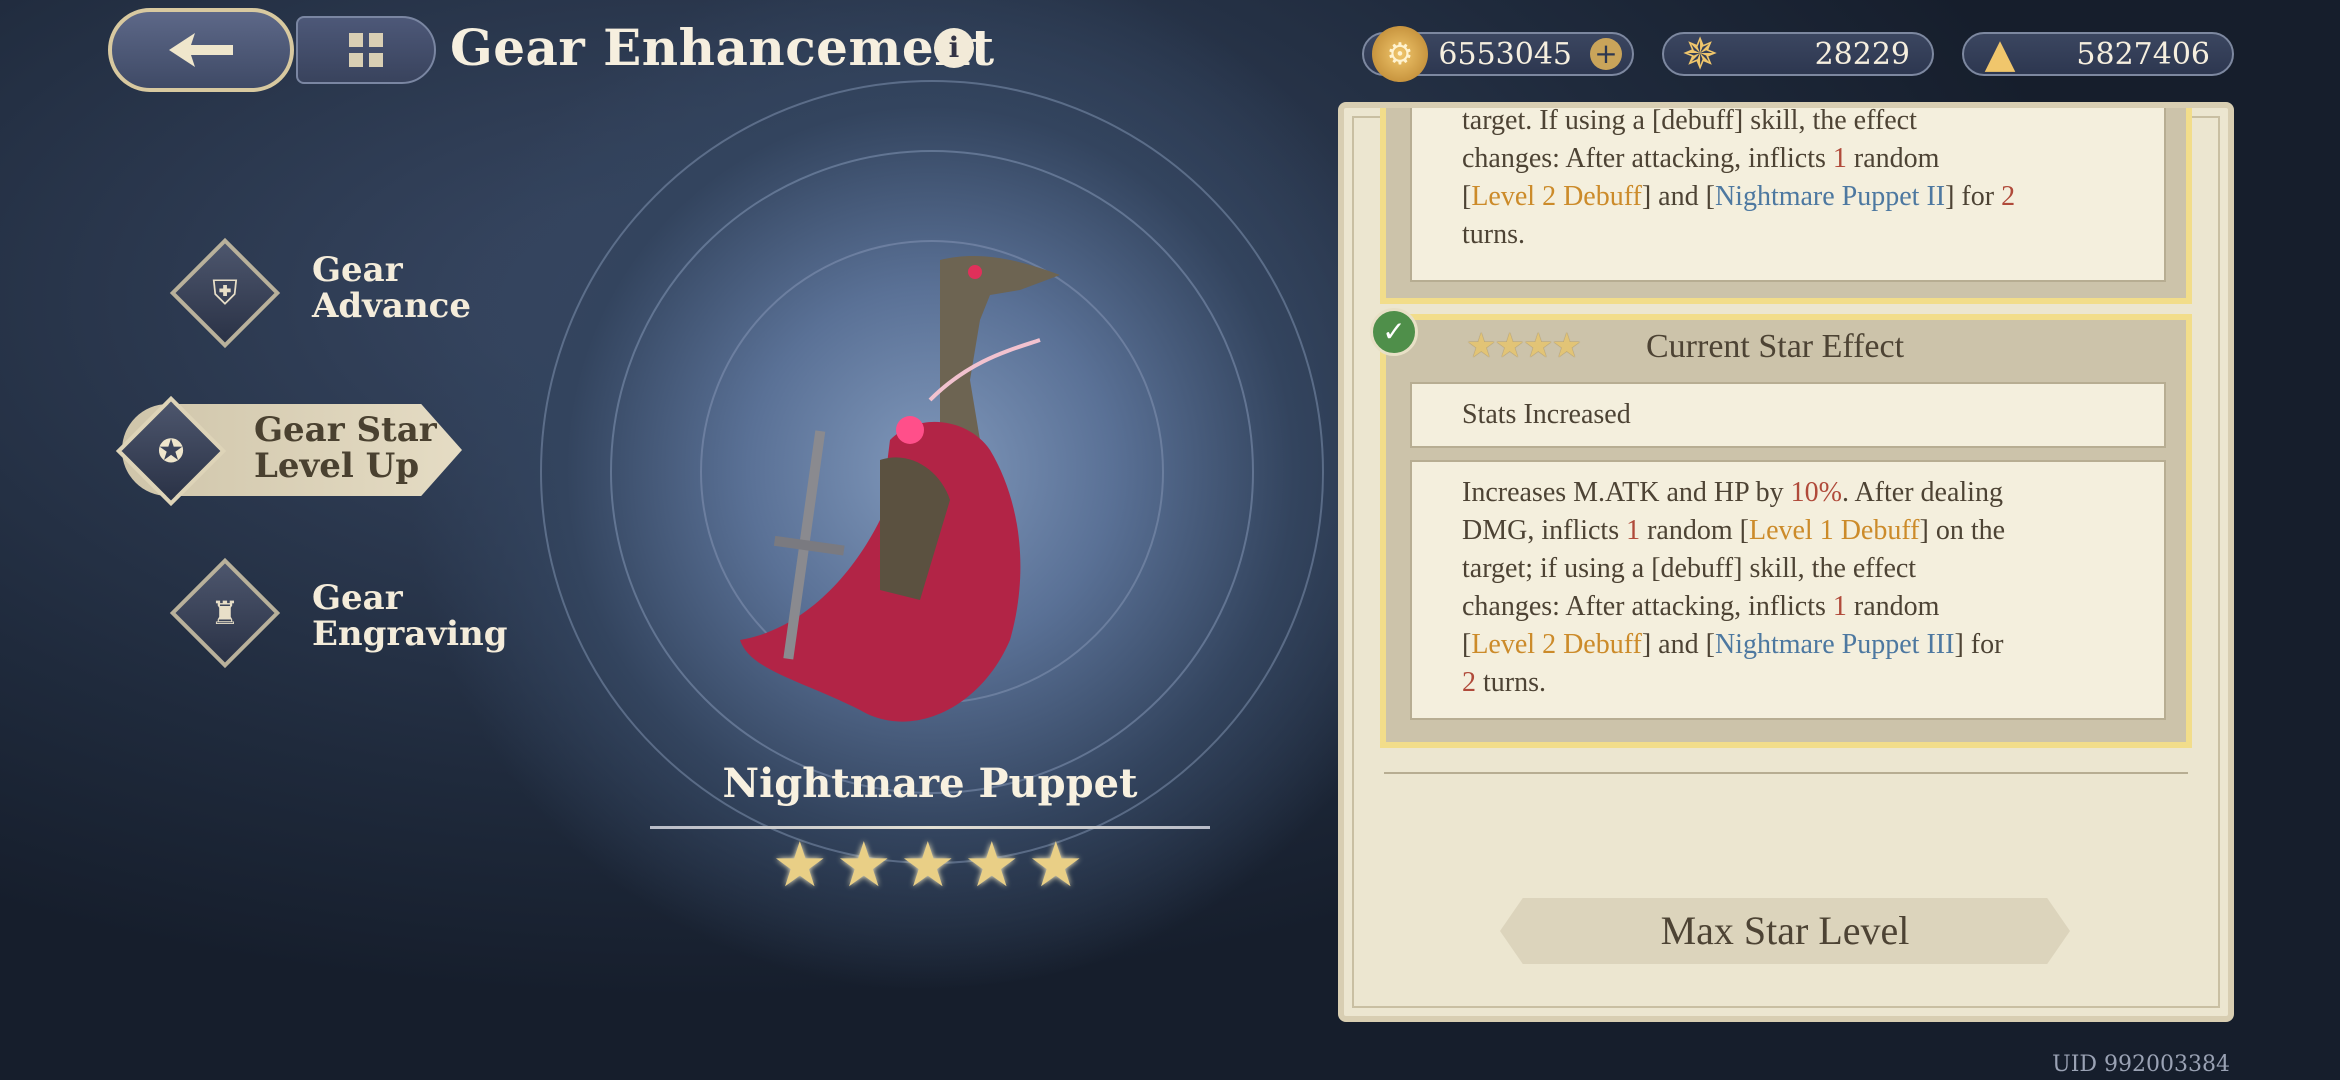 Image resolution: width=2340 pixels, height=1080 pixels. Describe the element at coordinates (1786, 773) in the screenshot. I see `panel-divider` at that location.